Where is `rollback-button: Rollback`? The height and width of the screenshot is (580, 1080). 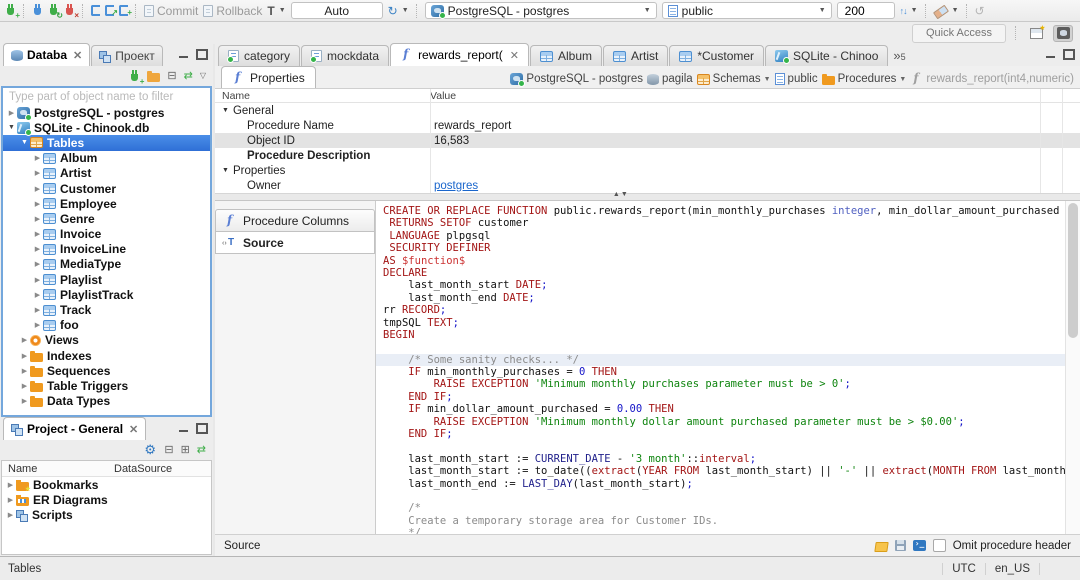
rollback-button: Rollback is located at coordinates (232, 11).